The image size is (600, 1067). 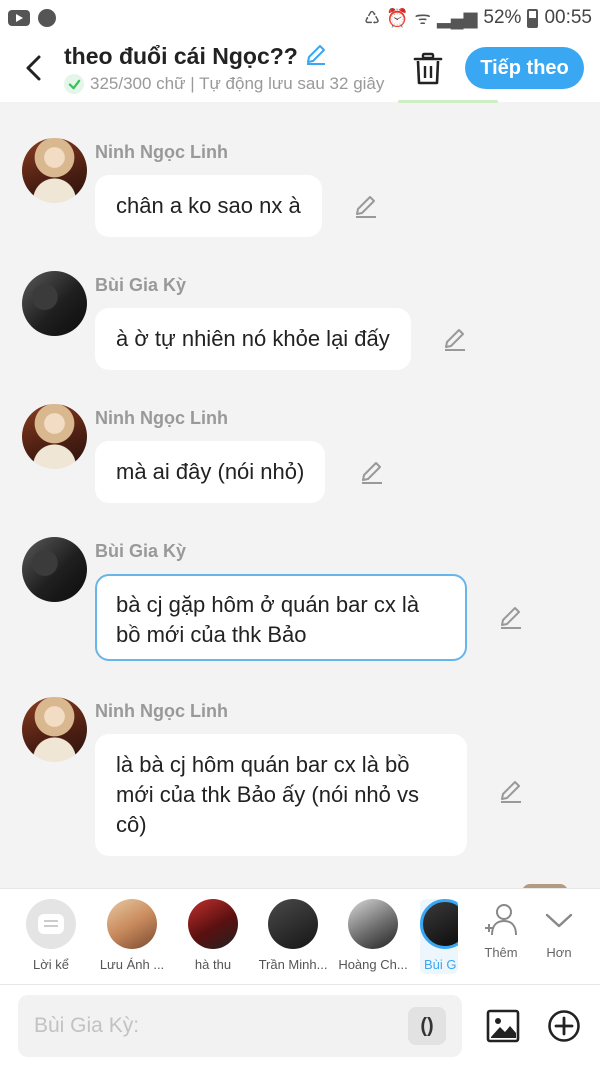 I want to click on more-characters-button: Hơn, so click(x=559, y=930).